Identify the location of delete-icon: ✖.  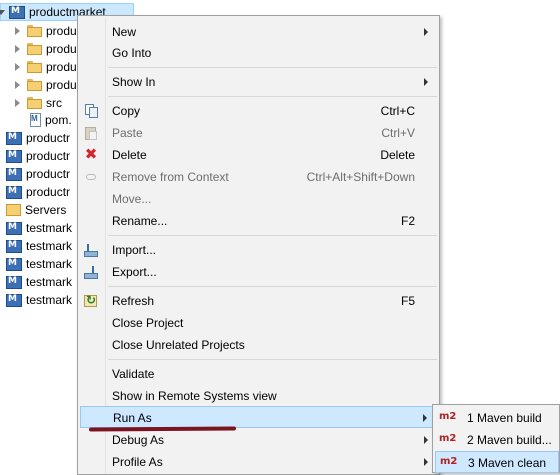
(91, 154).